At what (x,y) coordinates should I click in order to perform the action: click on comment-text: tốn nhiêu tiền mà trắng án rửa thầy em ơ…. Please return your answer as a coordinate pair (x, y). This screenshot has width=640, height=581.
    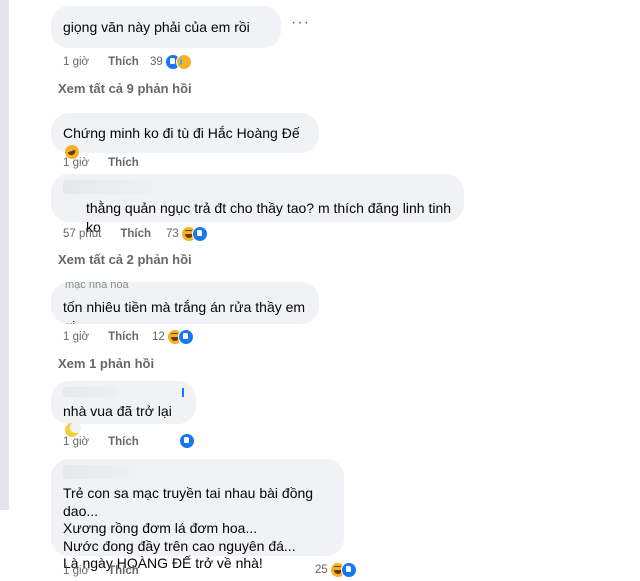
    Looking at the image, I should click on (184, 311).